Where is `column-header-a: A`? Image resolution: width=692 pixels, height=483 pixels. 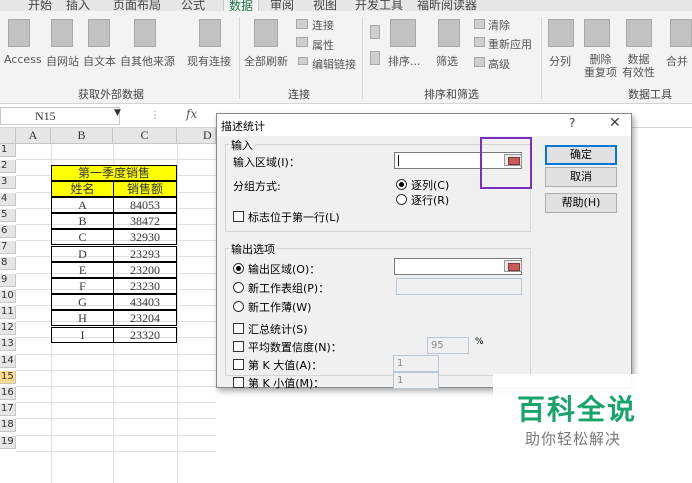
column-header-a: A is located at coordinates (33, 136).